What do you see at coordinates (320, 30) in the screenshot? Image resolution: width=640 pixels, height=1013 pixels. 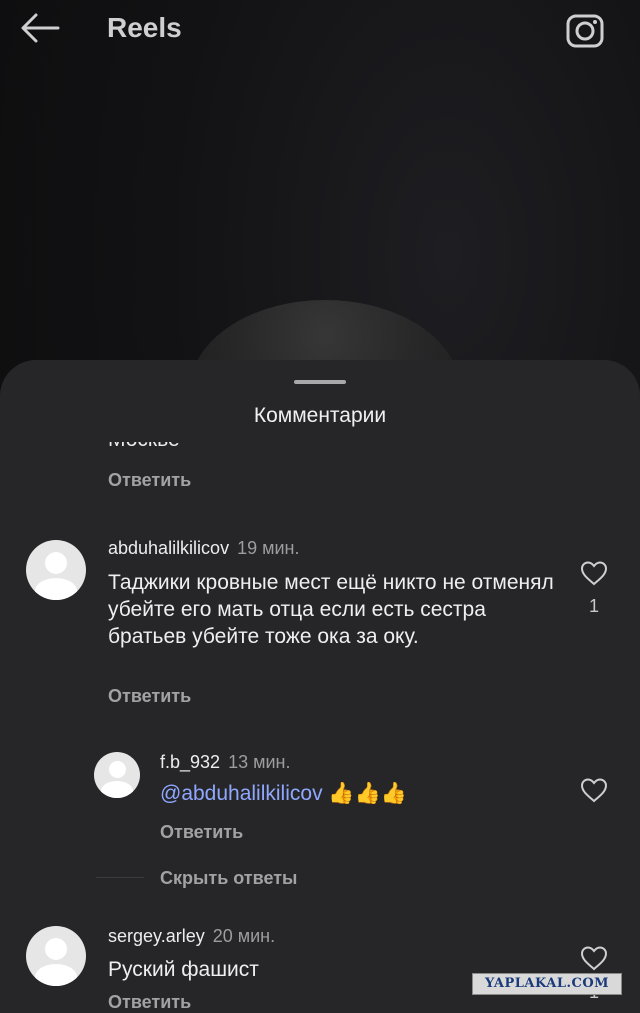 I see `top-bar: Reels` at bounding box center [320, 30].